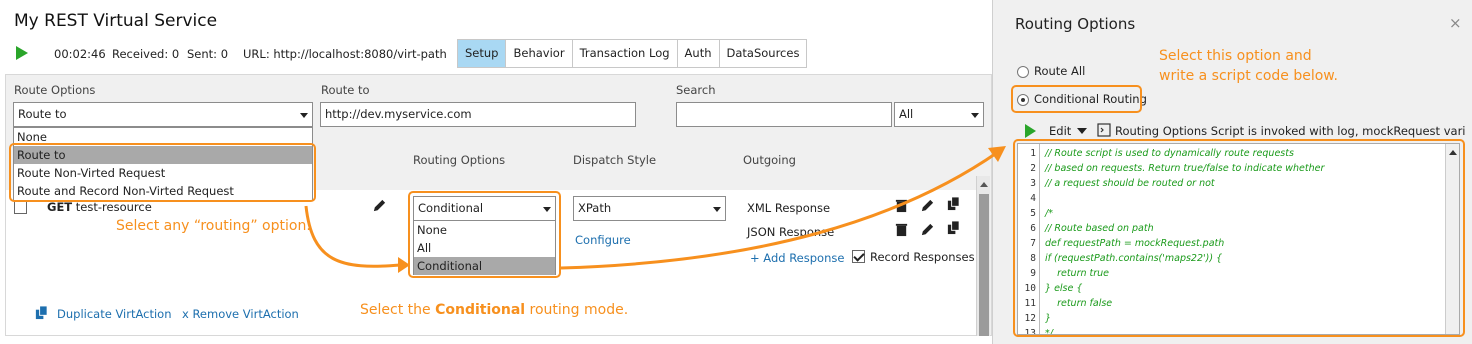  Describe the element at coordinates (42, 114) in the screenshot. I see `route-options-value: Route to` at that location.